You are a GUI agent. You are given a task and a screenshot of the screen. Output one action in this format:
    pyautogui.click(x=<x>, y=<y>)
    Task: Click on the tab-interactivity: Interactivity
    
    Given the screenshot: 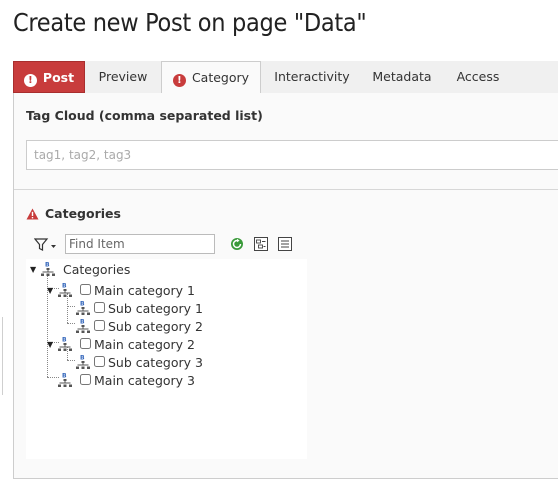 What is the action you would take?
    pyautogui.click(x=312, y=77)
    